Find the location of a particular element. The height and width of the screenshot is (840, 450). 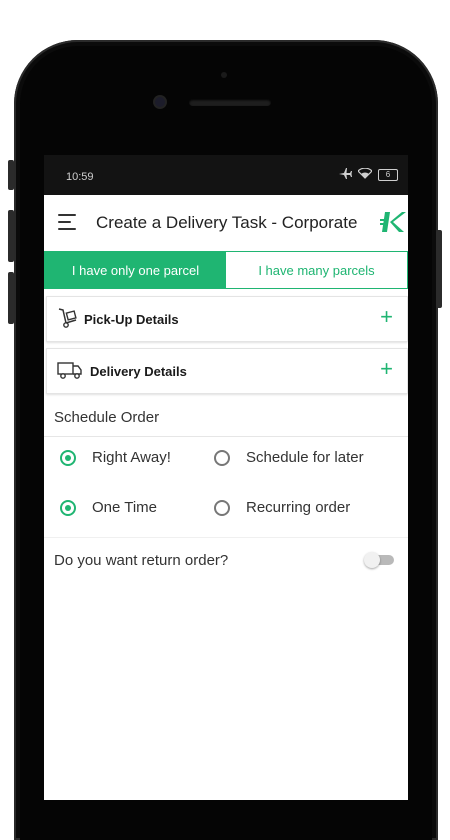

front-camera is located at coordinates (160, 102).